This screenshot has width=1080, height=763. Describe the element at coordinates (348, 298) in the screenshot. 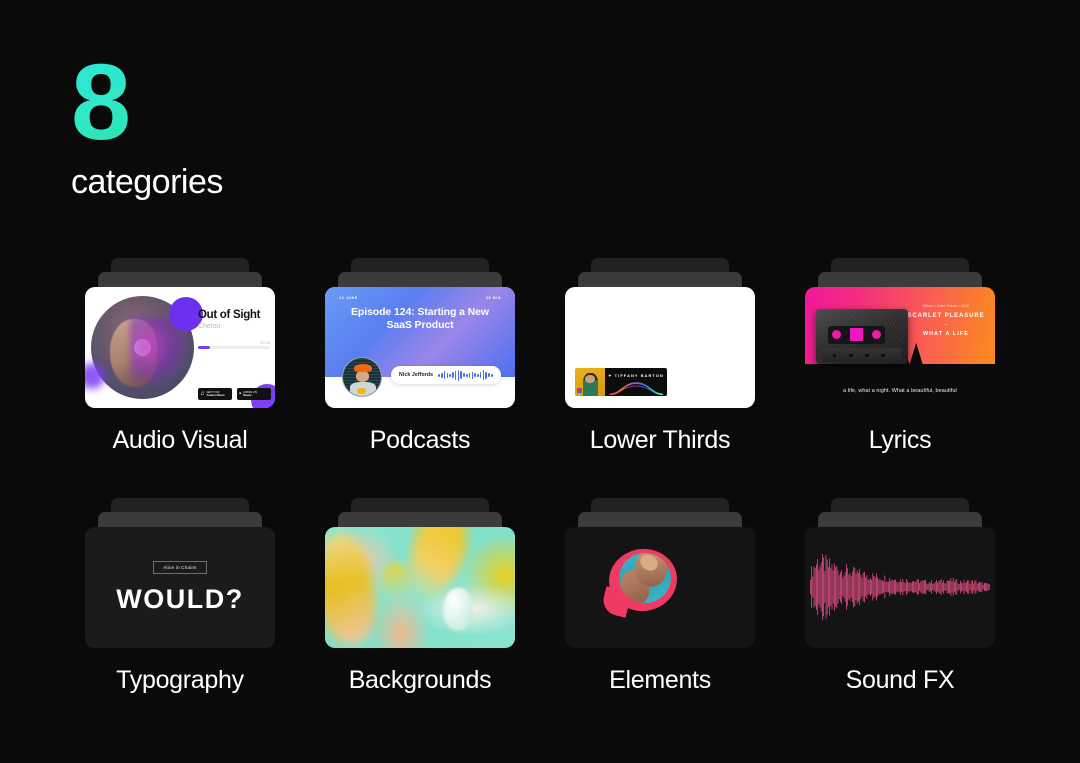

I see `podcast-date: 13 JUNE` at that location.